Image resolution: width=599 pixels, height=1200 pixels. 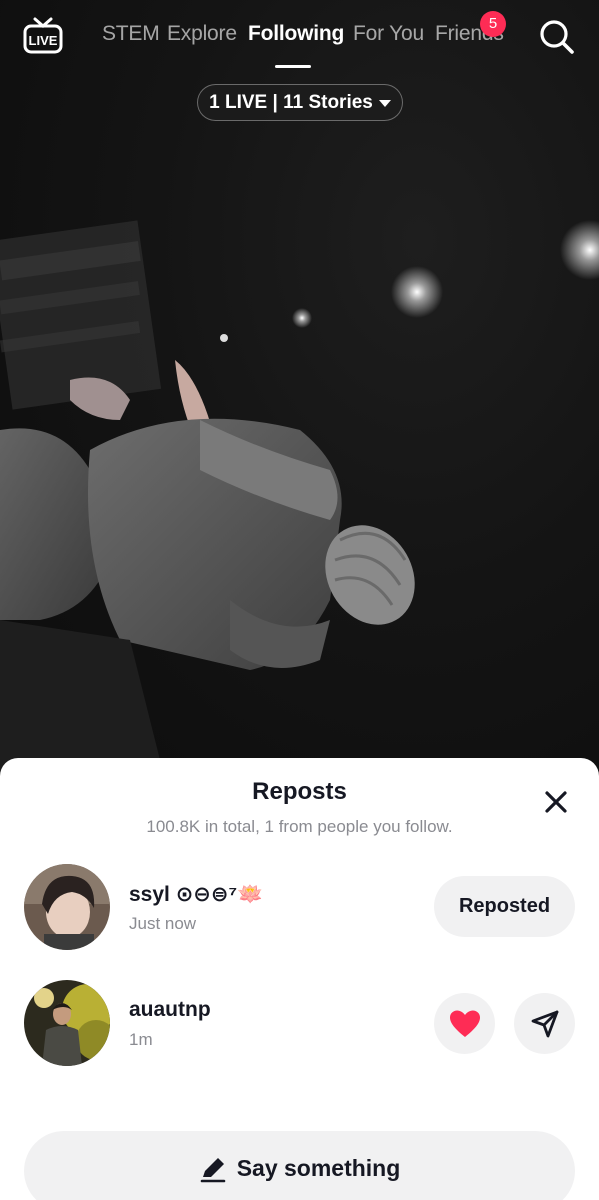 I want to click on send-button, so click(x=544, y=1023).